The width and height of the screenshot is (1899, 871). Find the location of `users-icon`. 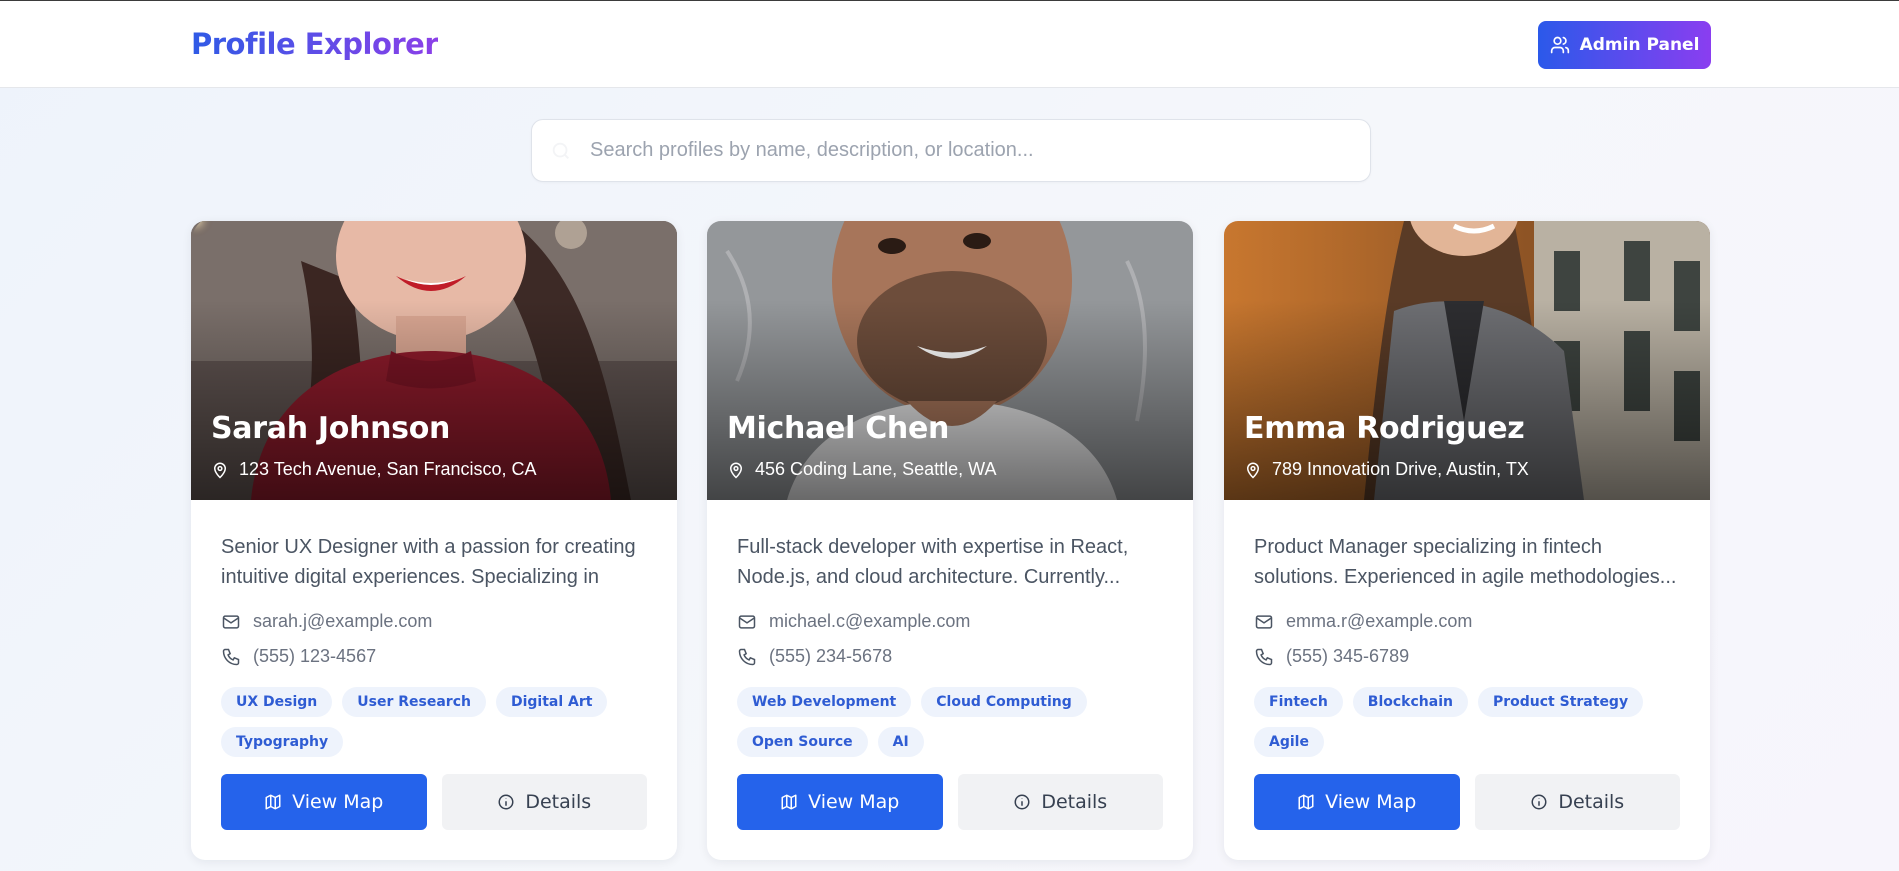

users-icon is located at coordinates (1560, 45).